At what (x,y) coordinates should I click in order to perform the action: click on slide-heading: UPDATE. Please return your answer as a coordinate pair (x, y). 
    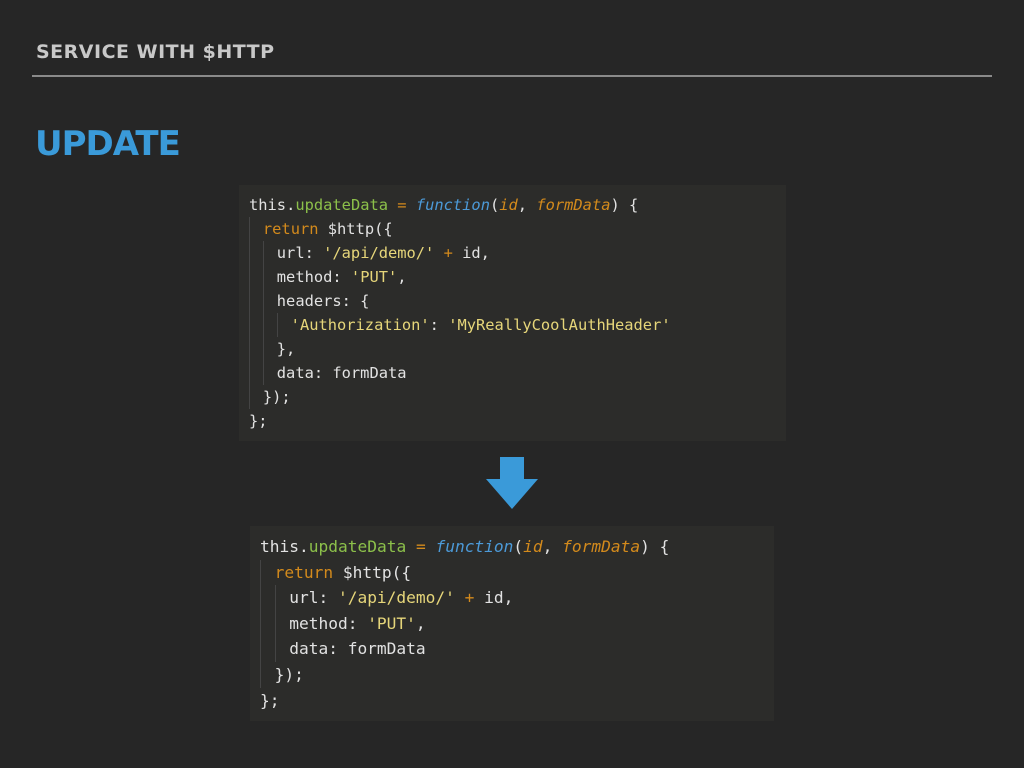
    Looking at the image, I should click on (108, 144).